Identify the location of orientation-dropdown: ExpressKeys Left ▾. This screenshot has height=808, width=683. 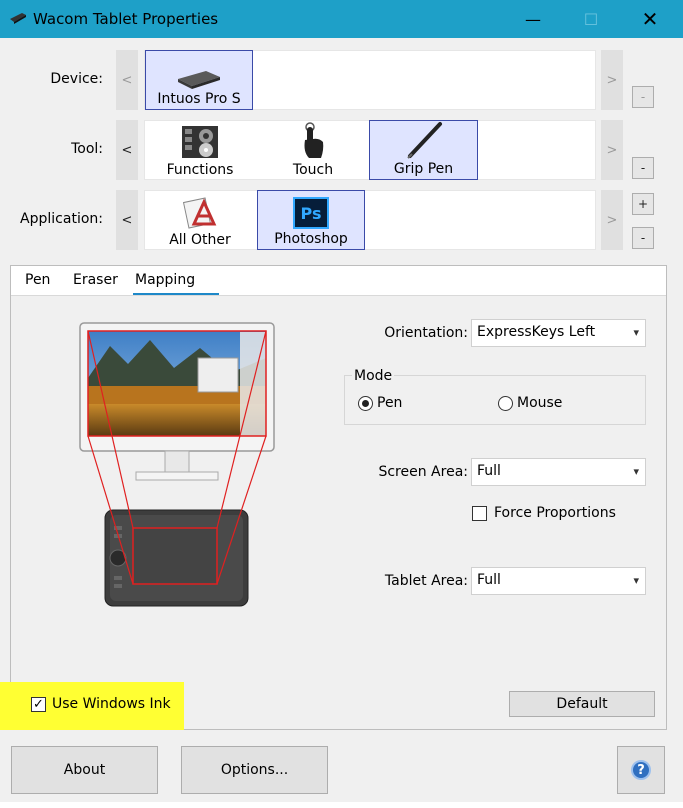
(558, 333).